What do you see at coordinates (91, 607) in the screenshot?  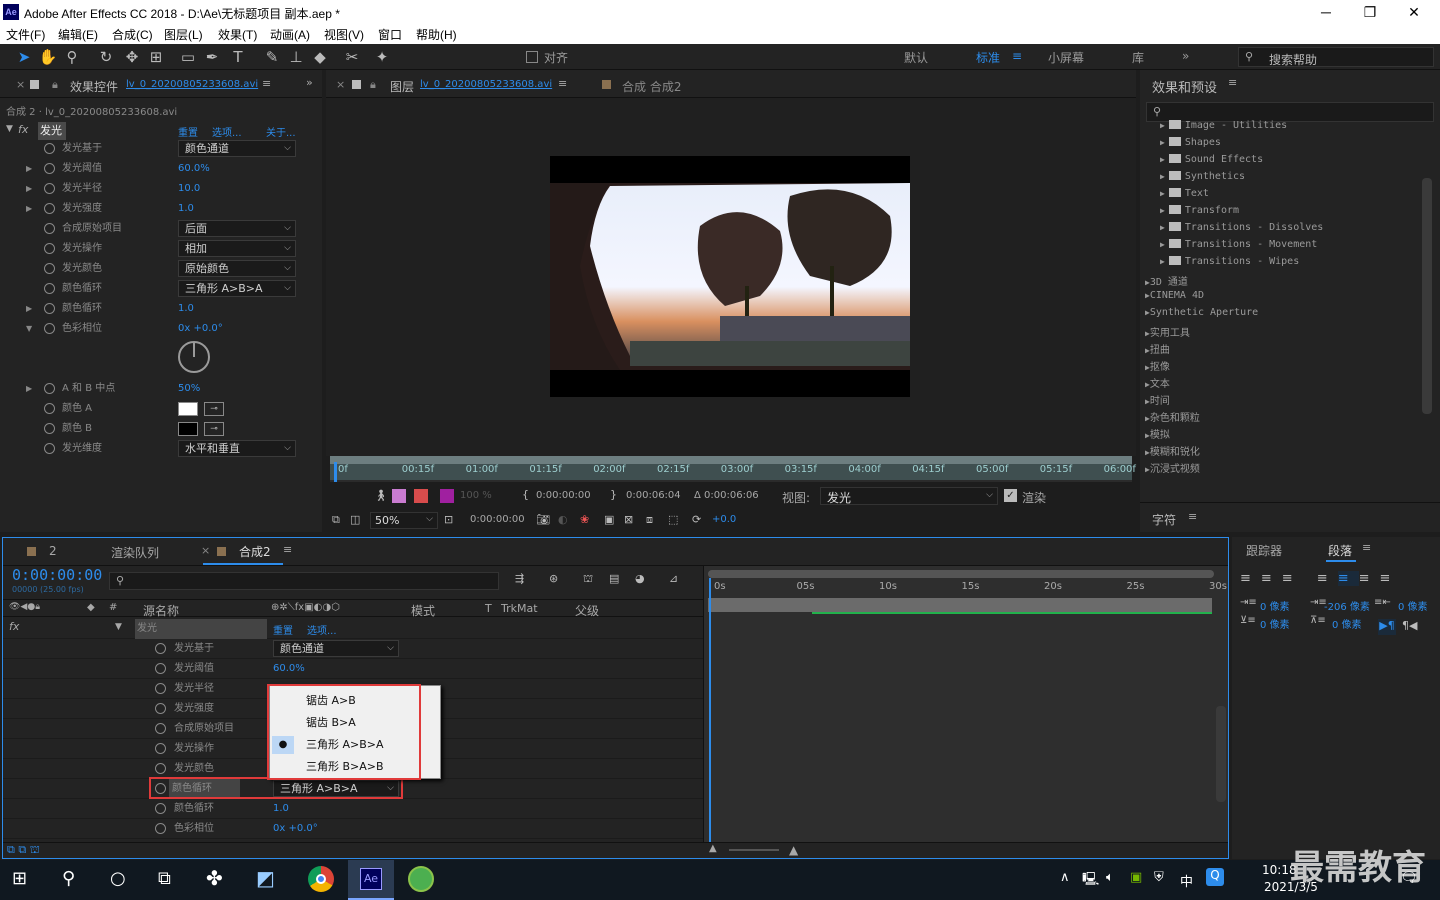 I see `label-icon: ◆` at bounding box center [91, 607].